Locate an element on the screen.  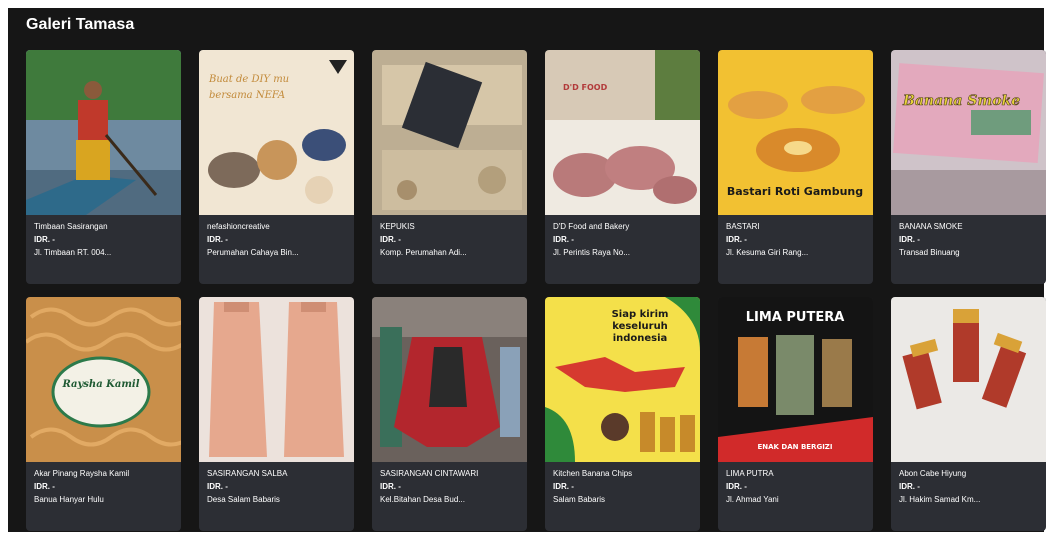
card-name: Kitchen Banana Chips is located at coordinates (593, 474).